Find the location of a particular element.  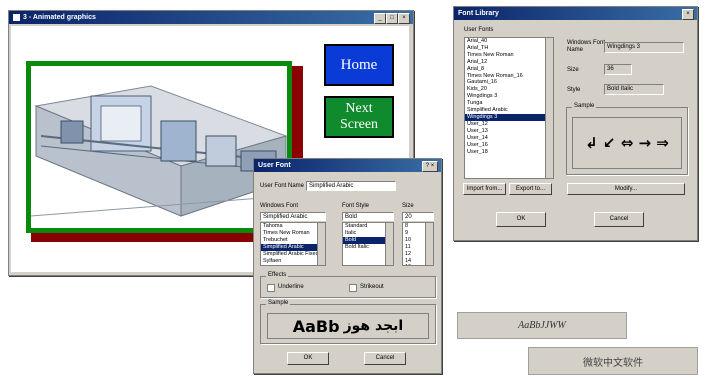

font-style-label: Font Style is located at coordinates (356, 206).